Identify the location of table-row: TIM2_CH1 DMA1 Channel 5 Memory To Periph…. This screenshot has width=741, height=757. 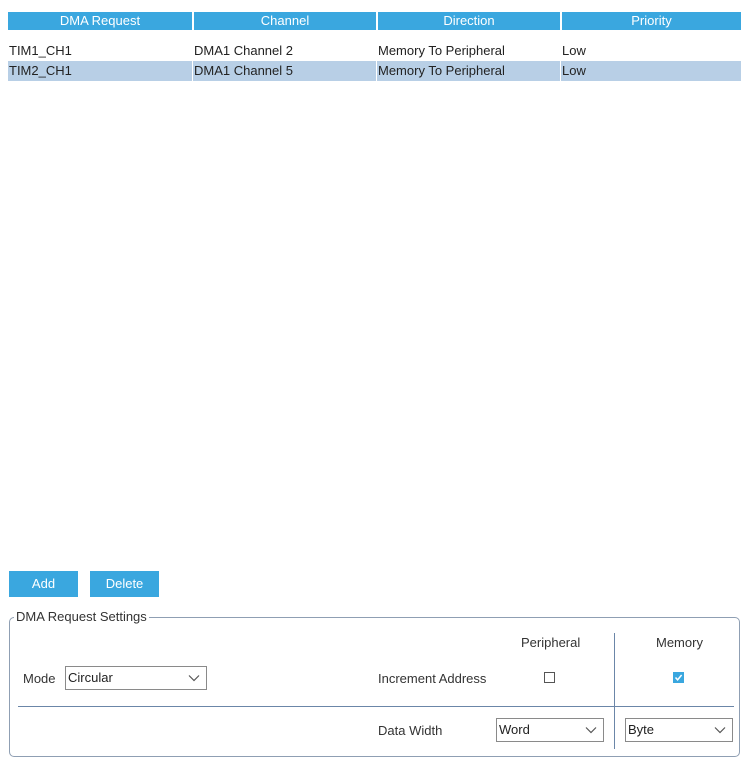
(374, 71).